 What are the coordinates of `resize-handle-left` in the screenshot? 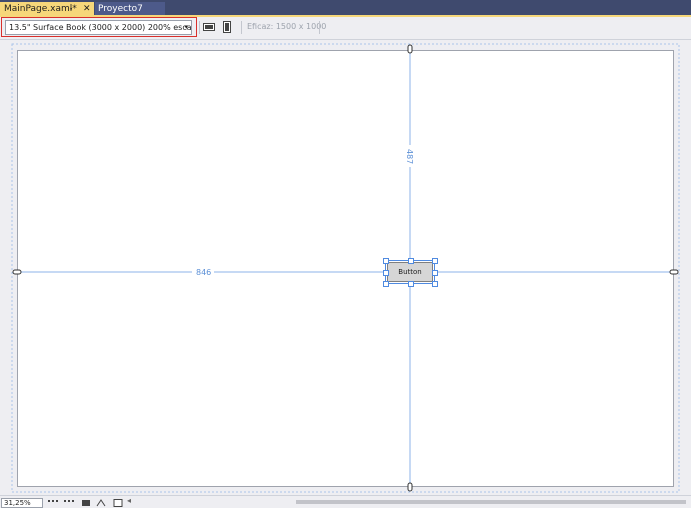 It's located at (386, 273).